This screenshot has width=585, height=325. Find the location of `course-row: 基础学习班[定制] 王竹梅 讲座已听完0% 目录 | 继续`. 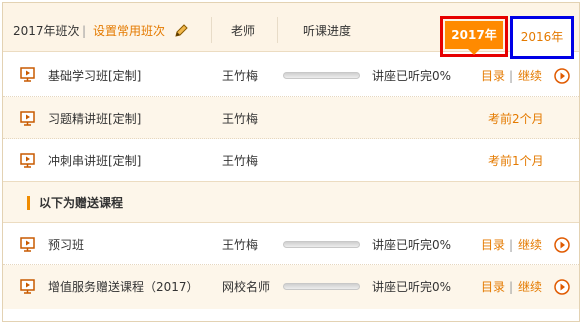

course-row: 基础学习班[定制] 王竹梅 讲座已听完0% 目录 | 继续 is located at coordinates (291, 74).